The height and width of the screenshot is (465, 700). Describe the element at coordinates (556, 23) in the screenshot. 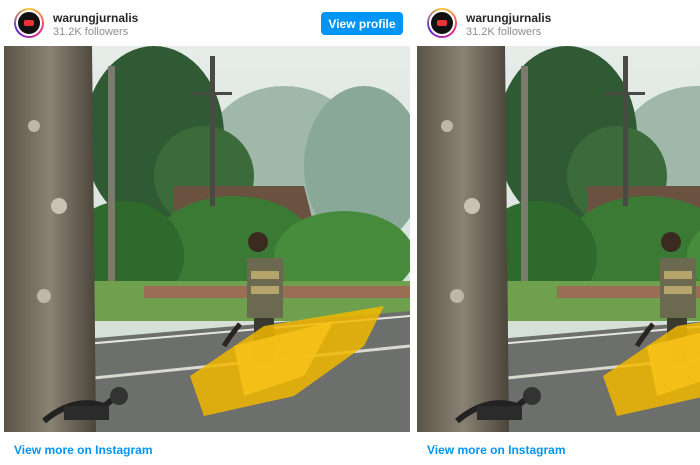

I see `embed-header: warungjurnalis 31.2K followers` at that location.